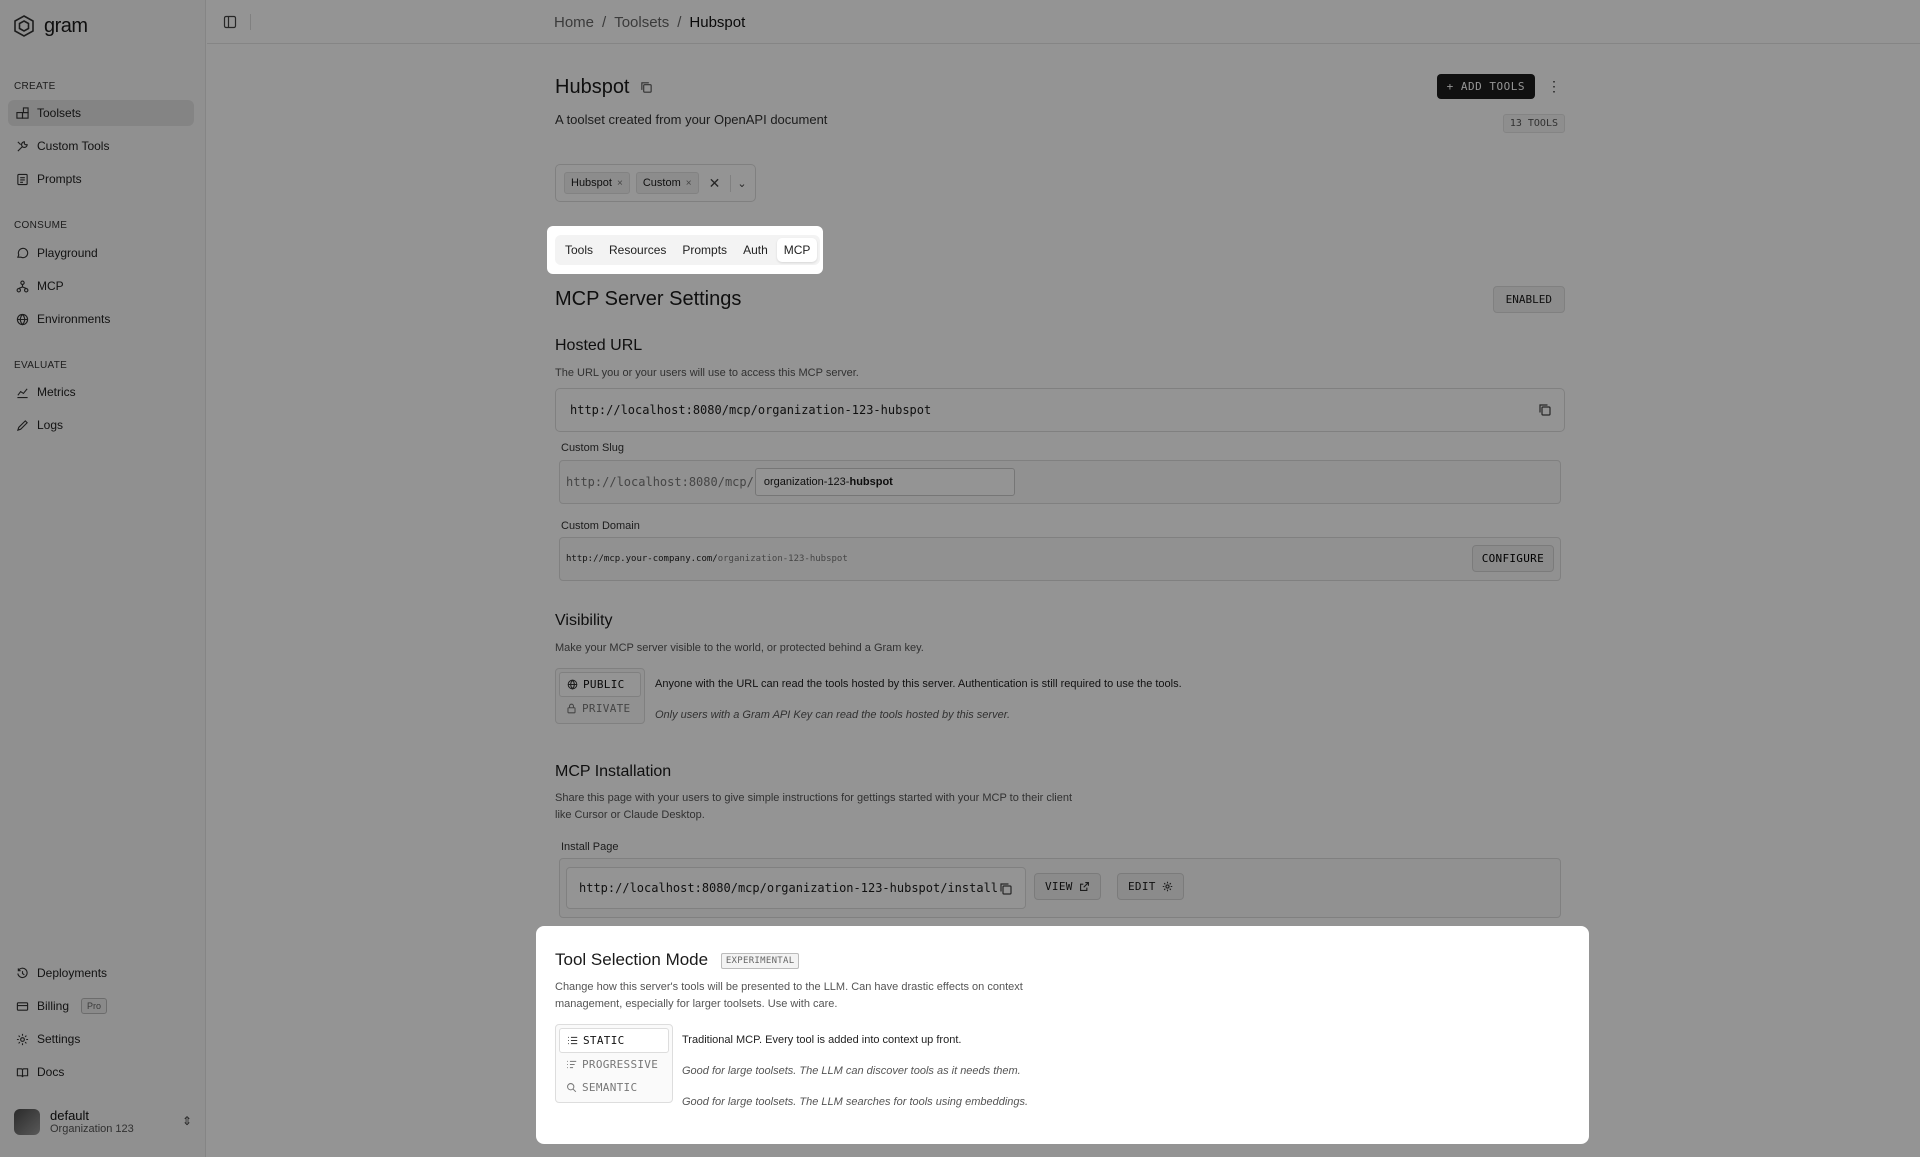 The height and width of the screenshot is (1157, 1920). Describe the element at coordinates (637, 250) in the screenshot. I see `tab-resources: Resources` at that location.